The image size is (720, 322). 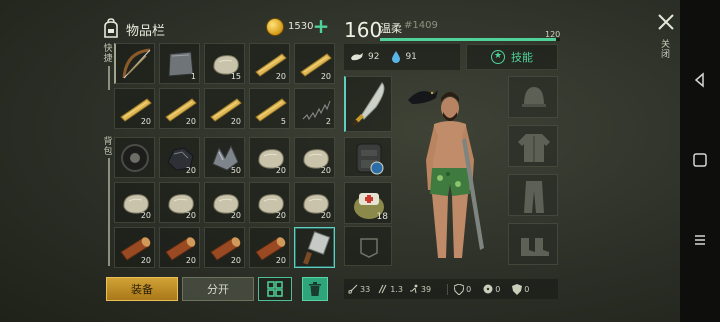 I want to click on feet-slot, so click(x=533, y=244).